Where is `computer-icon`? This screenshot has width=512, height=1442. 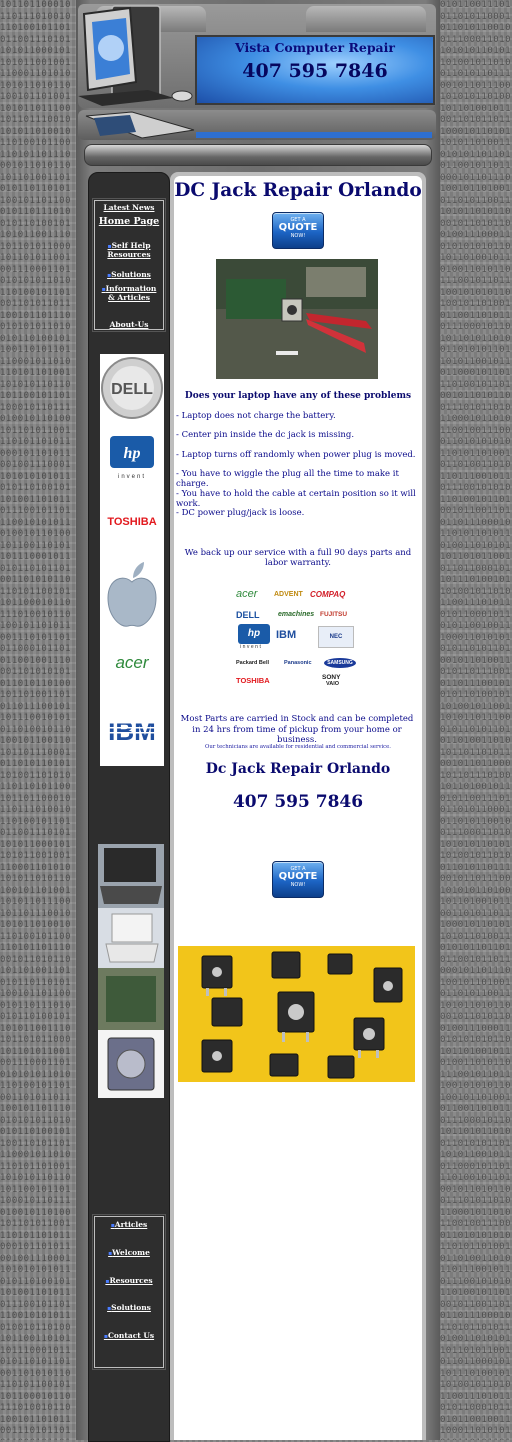 computer-icon is located at coordinates (135, 55).